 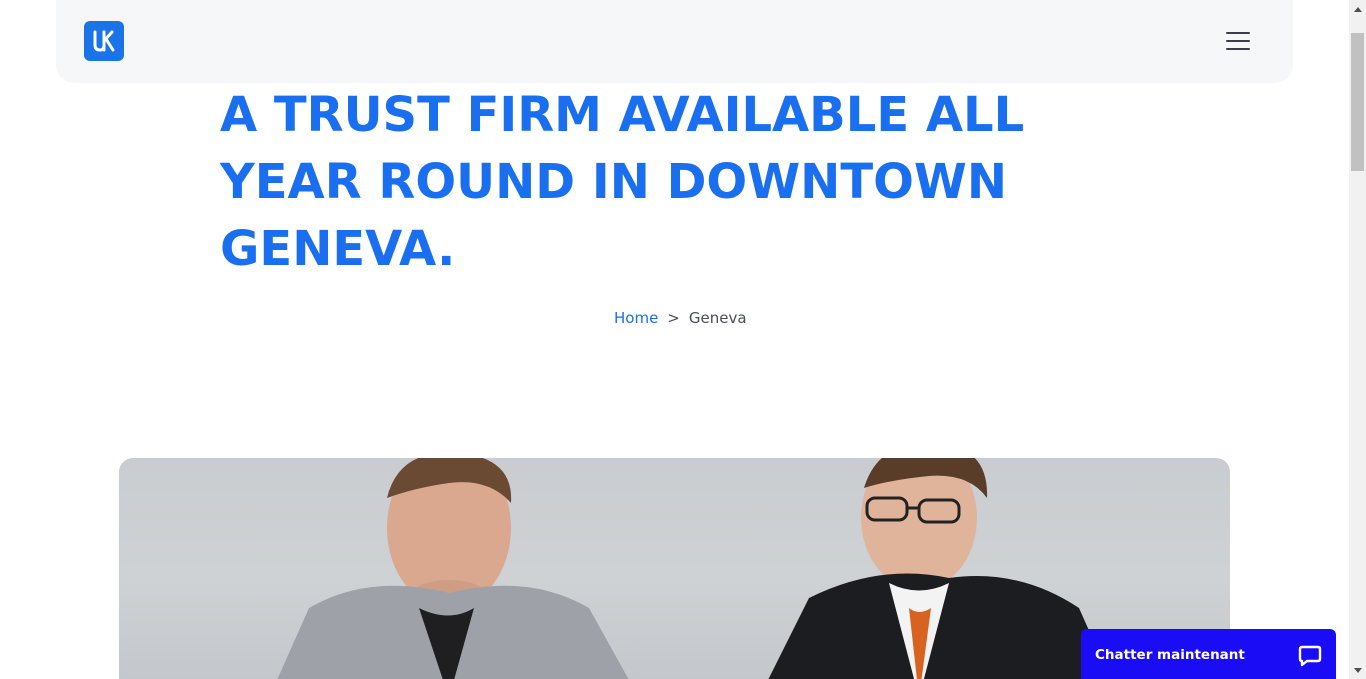 I want to click on scroll-down-arrow-icon, so click(x=1357, y=670).